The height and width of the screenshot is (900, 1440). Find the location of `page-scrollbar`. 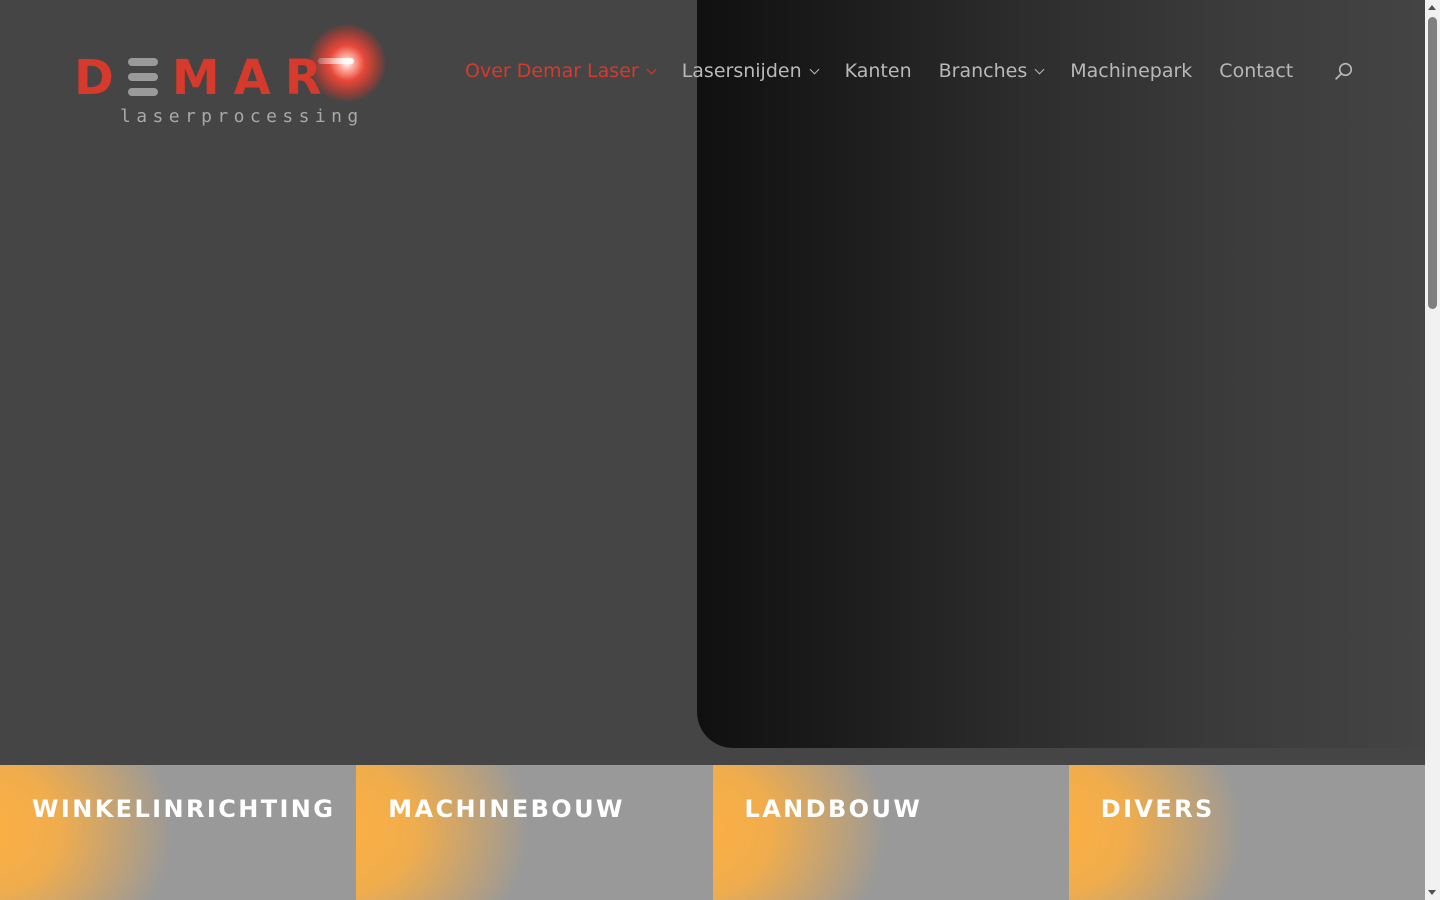

page-scrollbar is located at coordinates (1432, 450).